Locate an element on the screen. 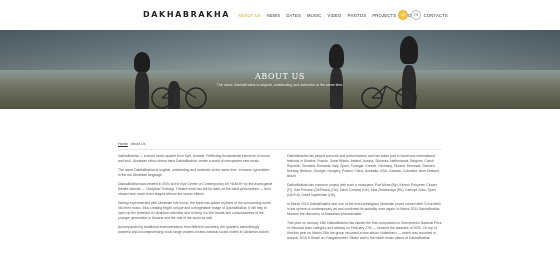  breadcrumb-current: About Us is located at coordinates (138, 144).